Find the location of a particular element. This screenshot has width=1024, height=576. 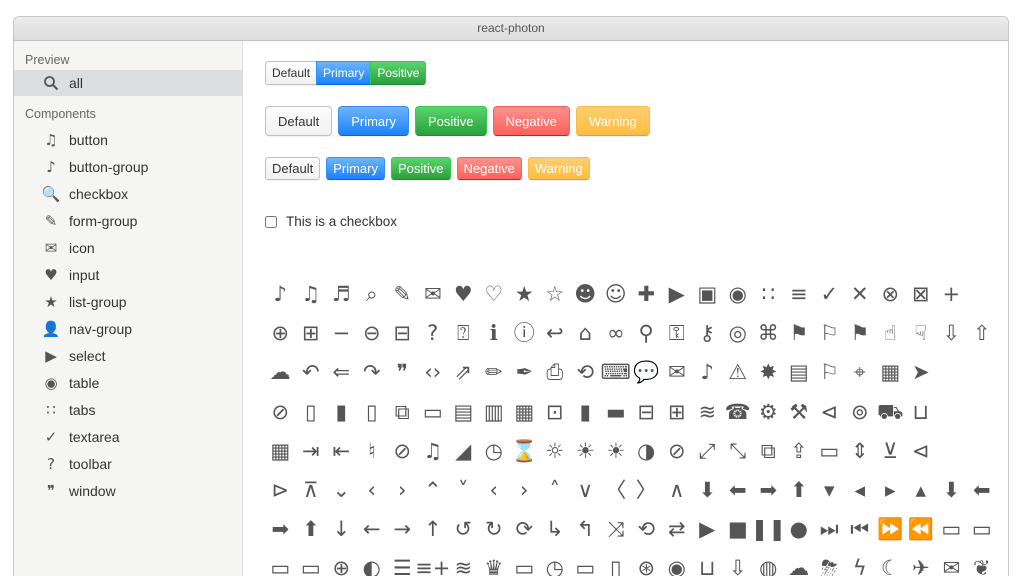

phone-icon: ☎ is located at coordinates (737, 411).